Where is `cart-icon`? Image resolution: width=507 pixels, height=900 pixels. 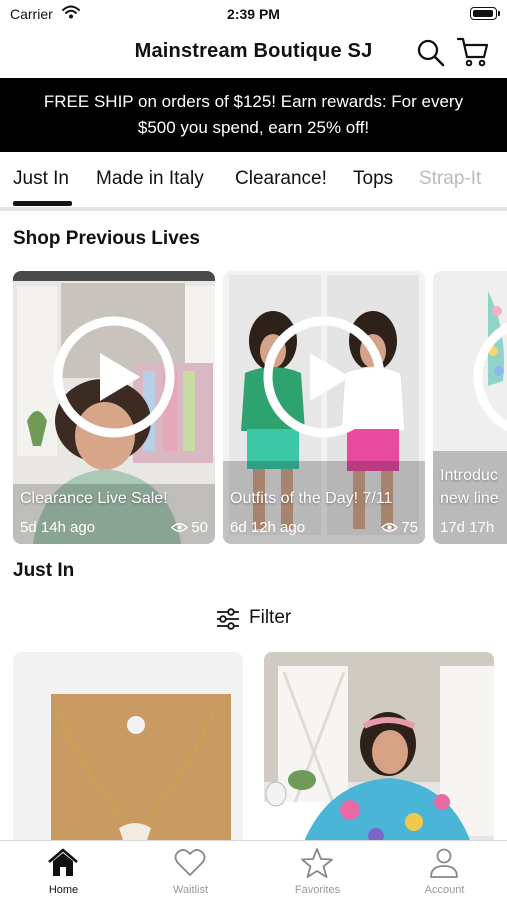 cart-icon is located at coordinates (473, 52).